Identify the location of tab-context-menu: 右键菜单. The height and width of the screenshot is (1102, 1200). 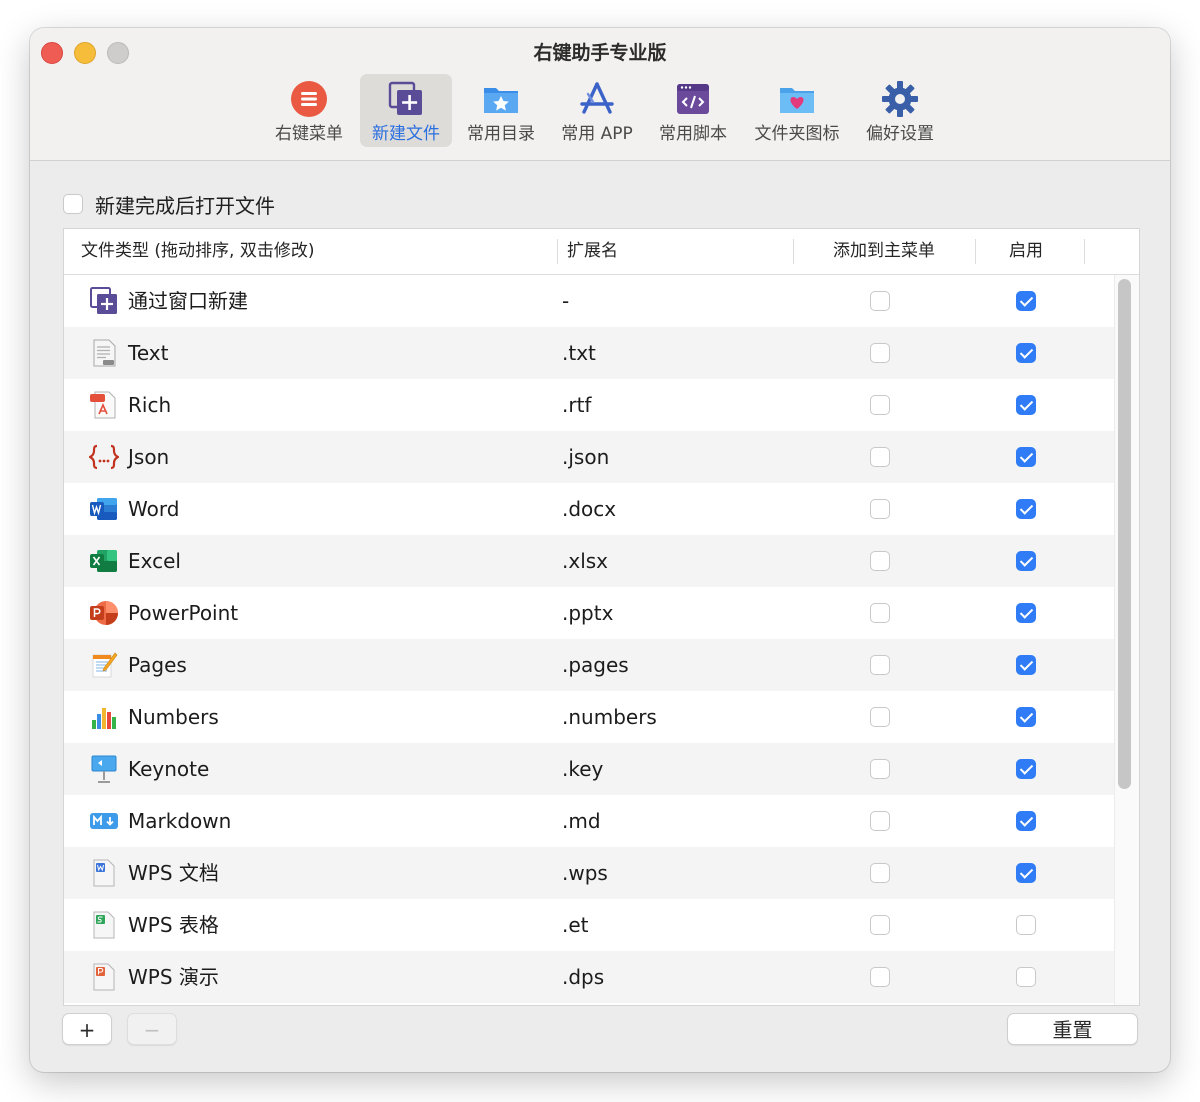
(309, 110).